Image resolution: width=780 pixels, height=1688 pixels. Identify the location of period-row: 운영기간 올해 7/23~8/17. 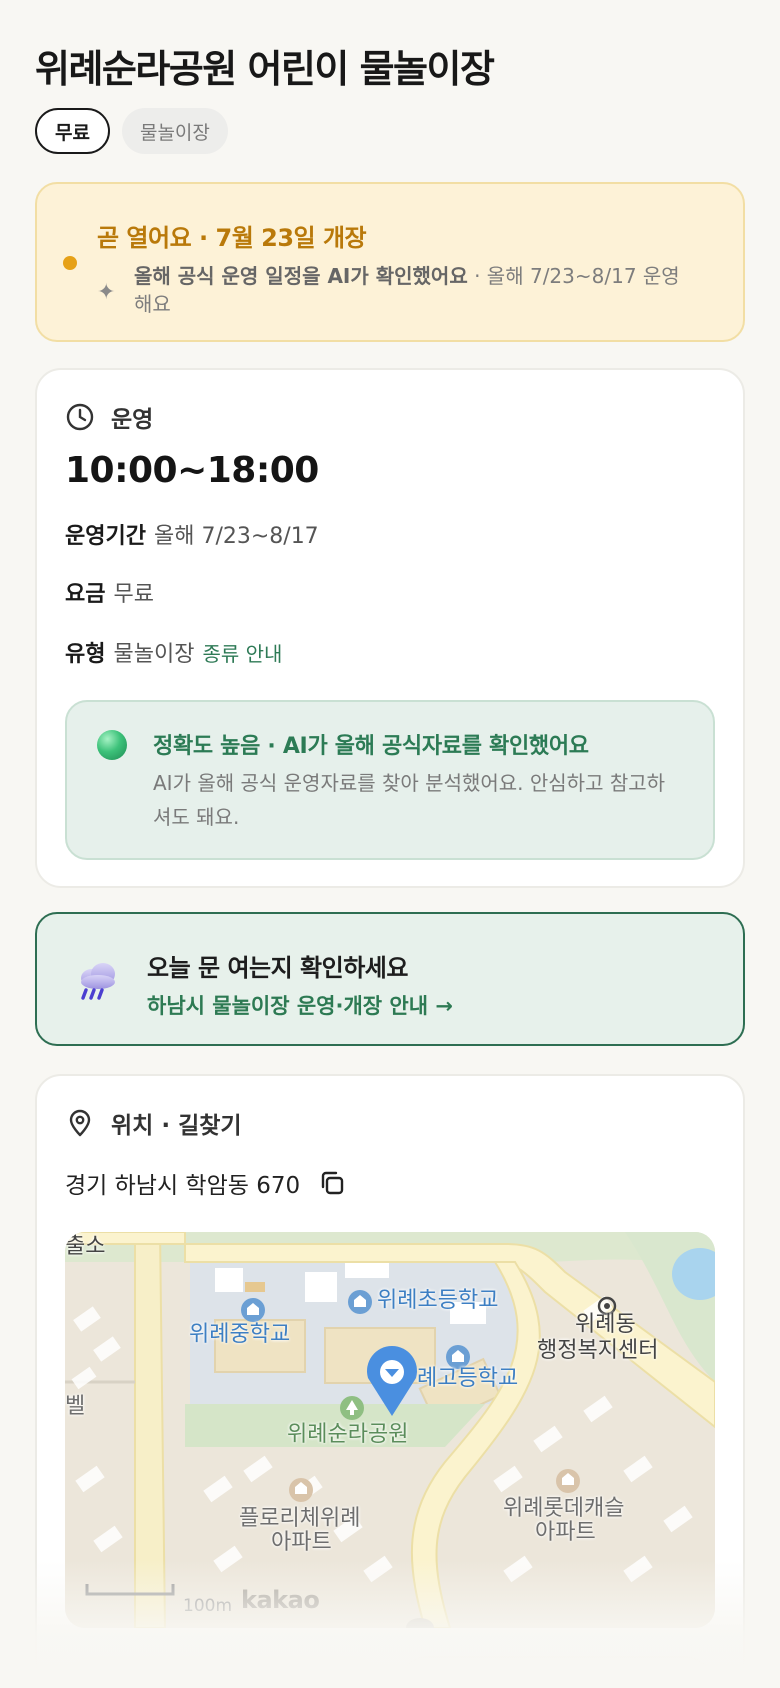
(192, 534).